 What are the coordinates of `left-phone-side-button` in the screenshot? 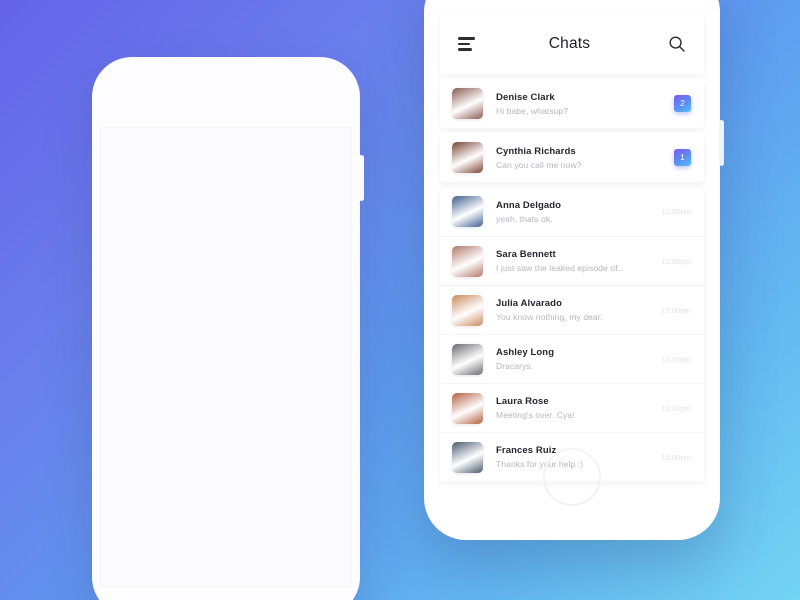 It's located at (361, 178).